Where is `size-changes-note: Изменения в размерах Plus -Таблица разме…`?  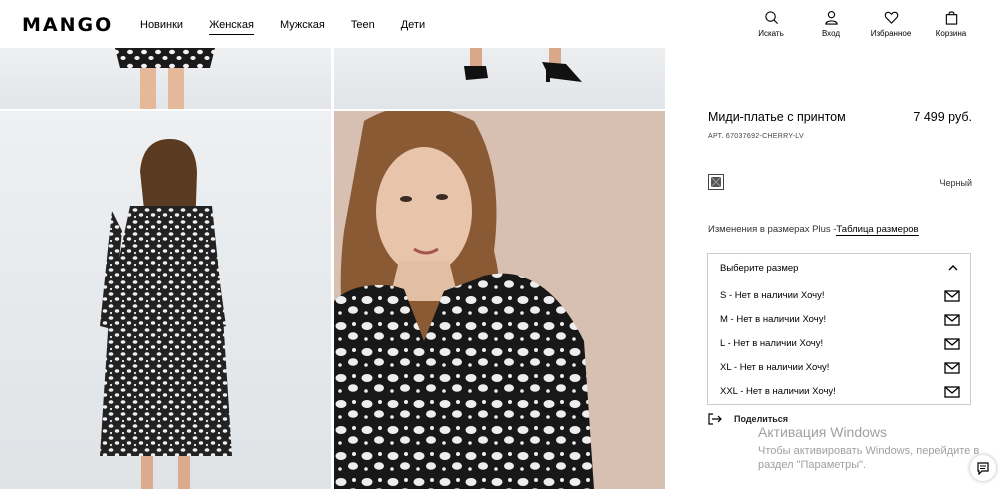 size-changes-note: Изменения в размерах Plus -Таблица разме… is located at coordinates (813, 230).